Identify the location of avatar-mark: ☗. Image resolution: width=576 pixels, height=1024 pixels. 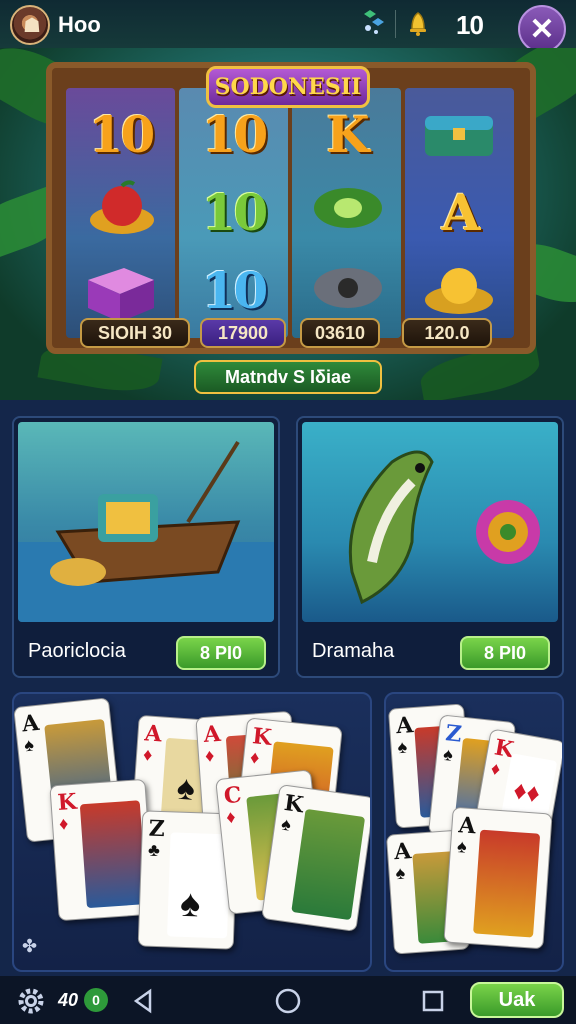
(32, 26).